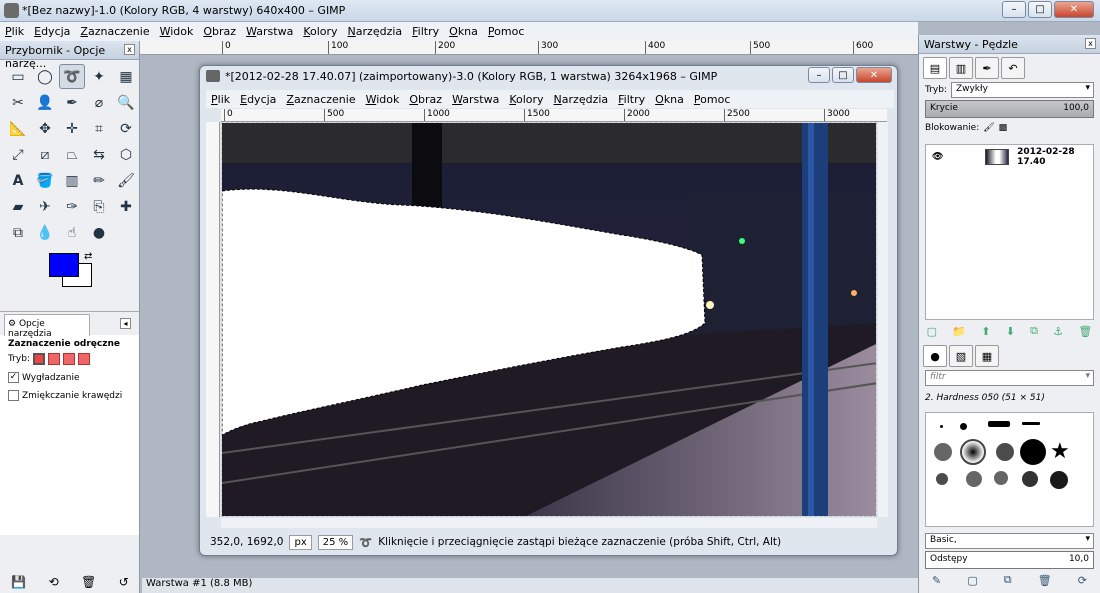 The image size is (1100, 593). I want to click on blend-icon: ▥, so click(72, 180).